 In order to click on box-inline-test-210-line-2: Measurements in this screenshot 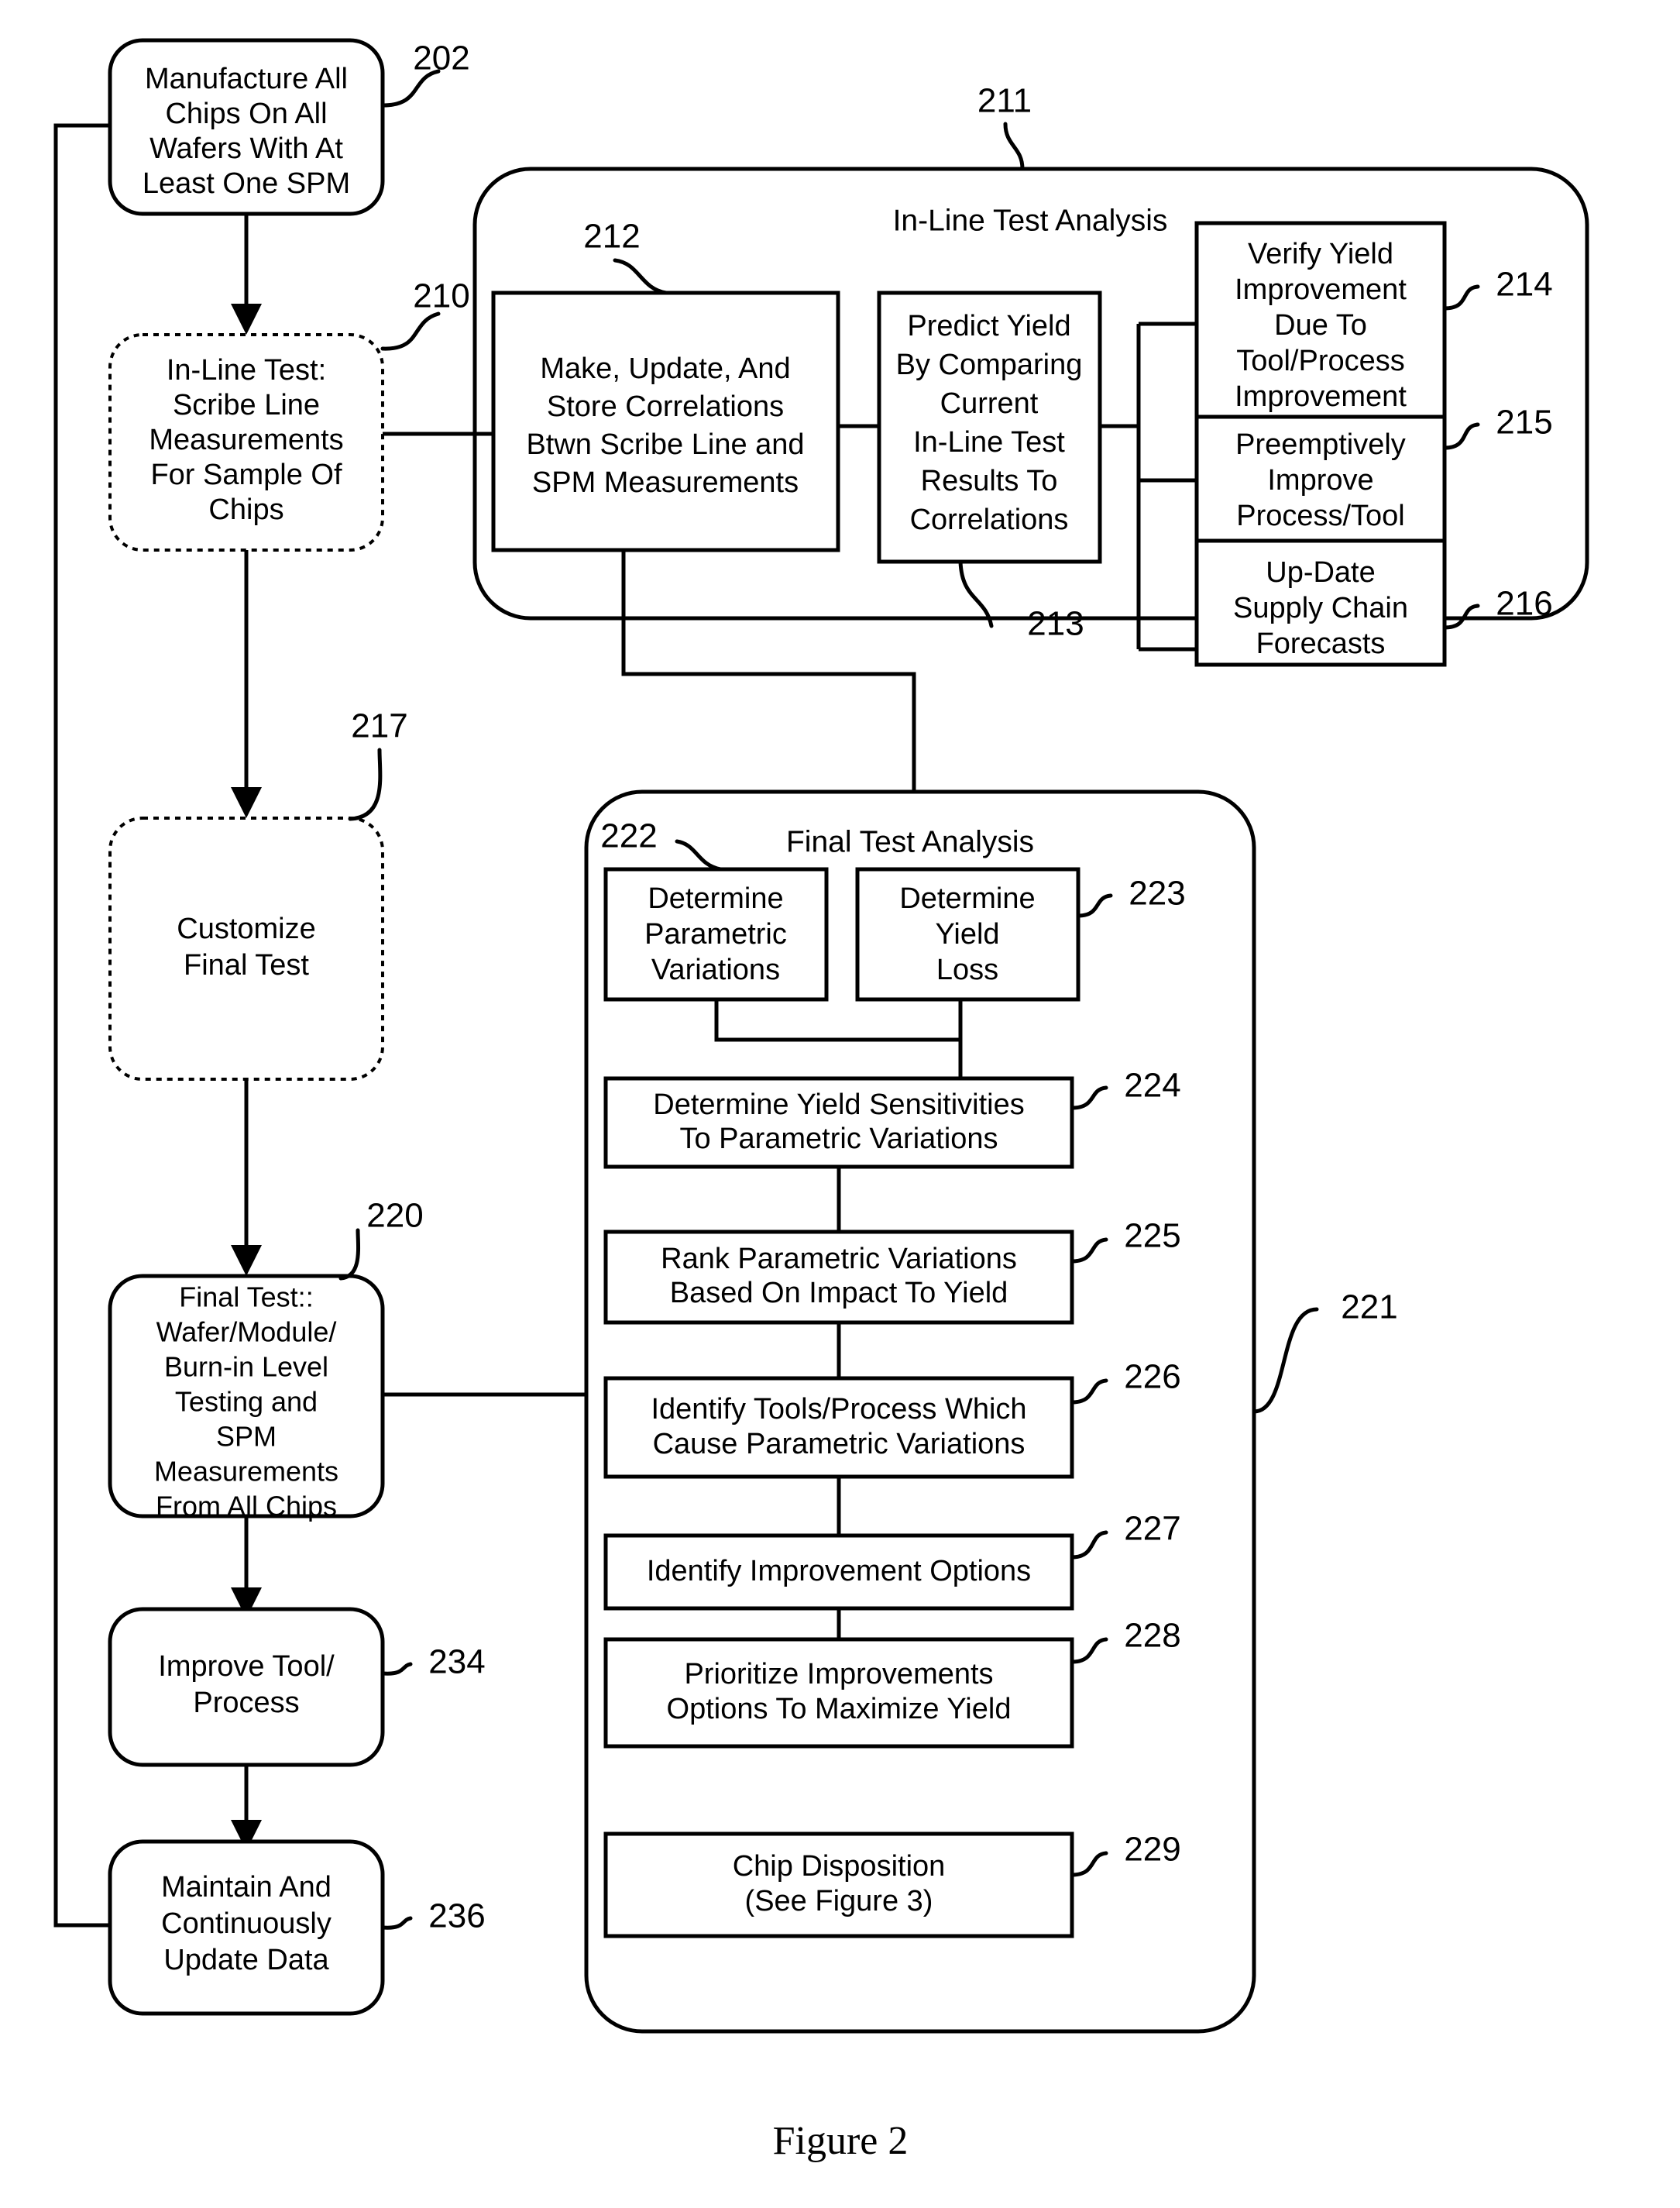, I will do `click(246, 440)`.